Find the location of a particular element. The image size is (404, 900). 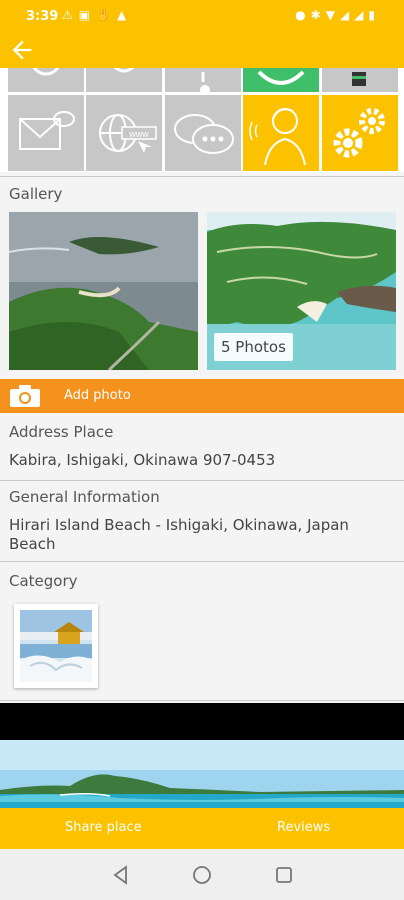

nav-back-icon is located at coordinates (121, 875).